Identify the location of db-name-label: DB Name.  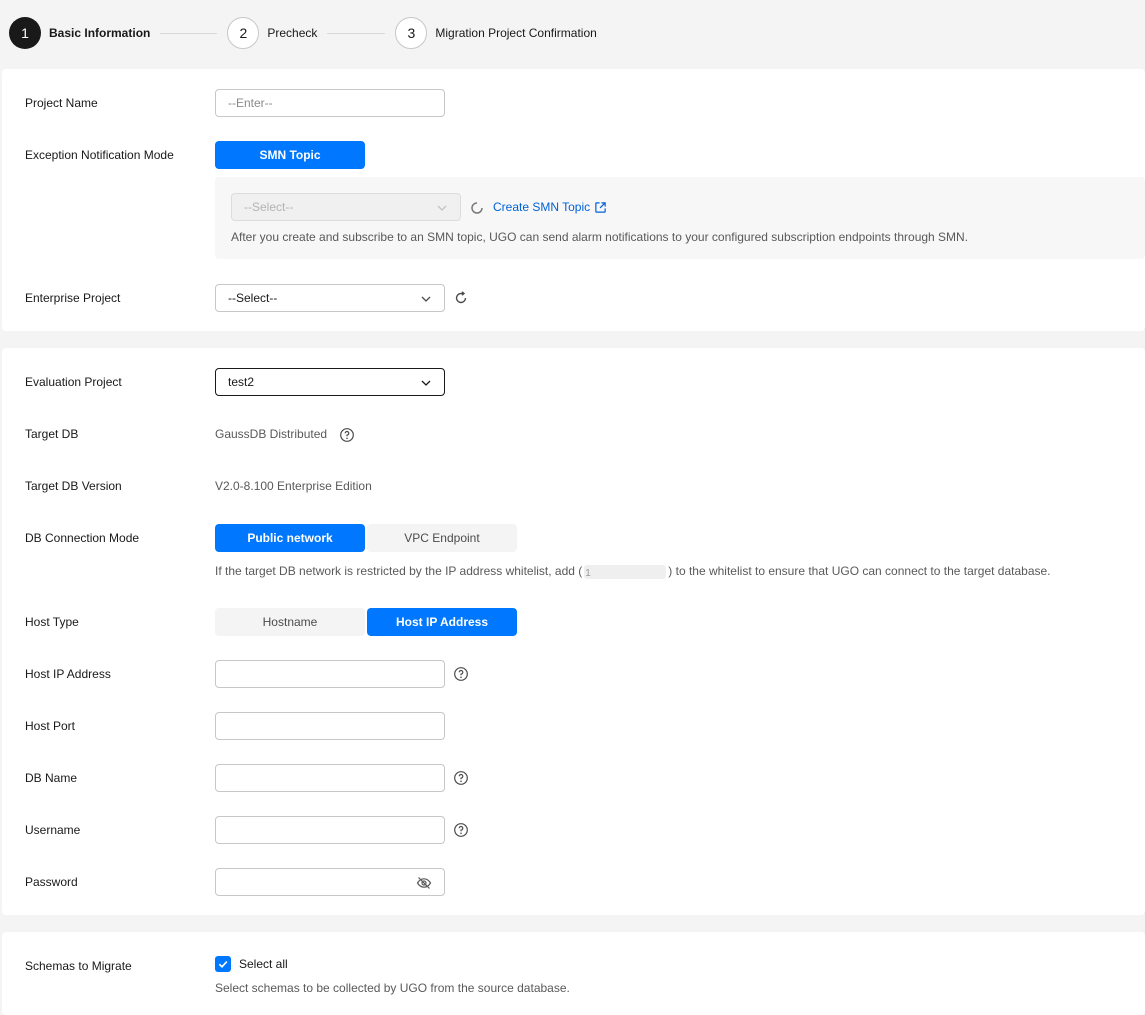
(51, 778).